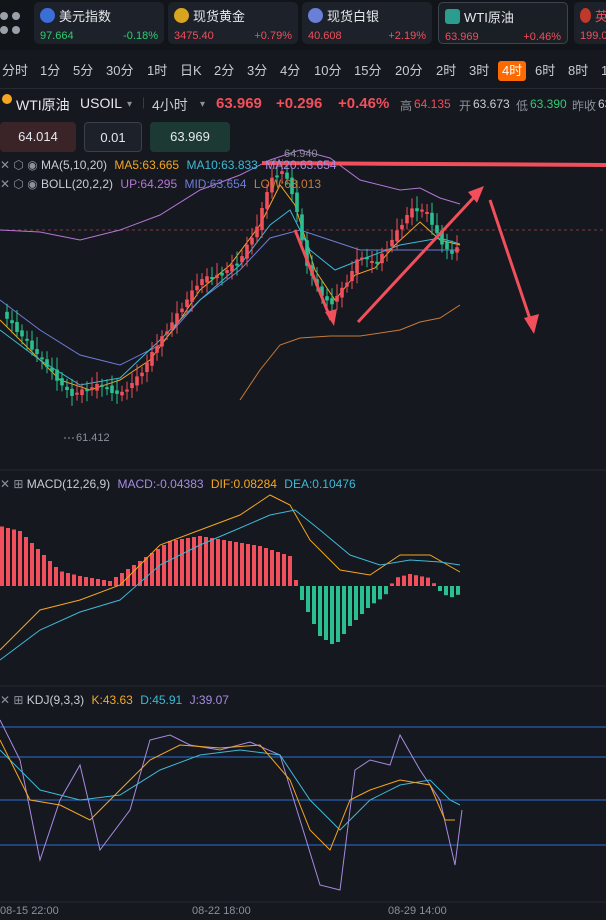 This screenshot has height=920, width=606. I want to click on annotation-arrow, so click(313, 275).